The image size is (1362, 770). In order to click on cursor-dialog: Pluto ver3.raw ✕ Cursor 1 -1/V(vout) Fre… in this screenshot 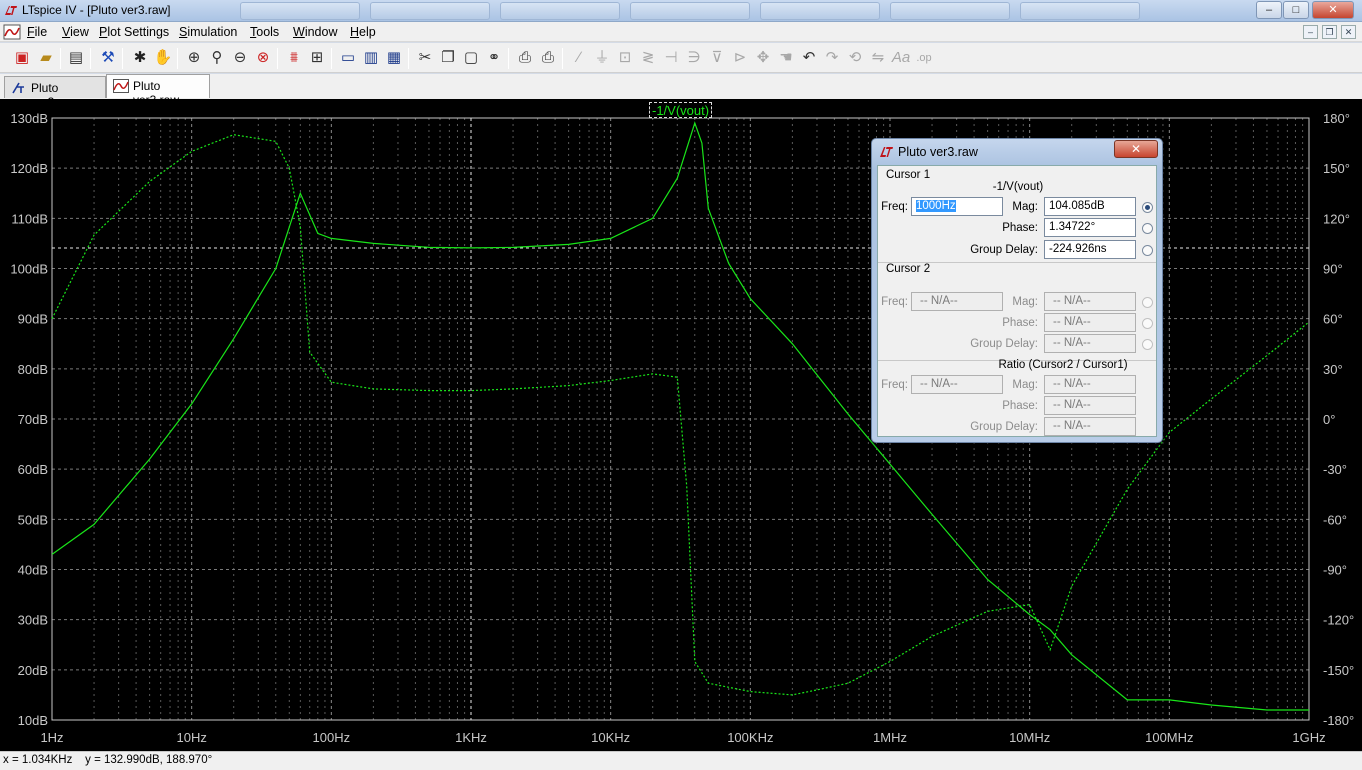, I will do `click(1017, 290)`.